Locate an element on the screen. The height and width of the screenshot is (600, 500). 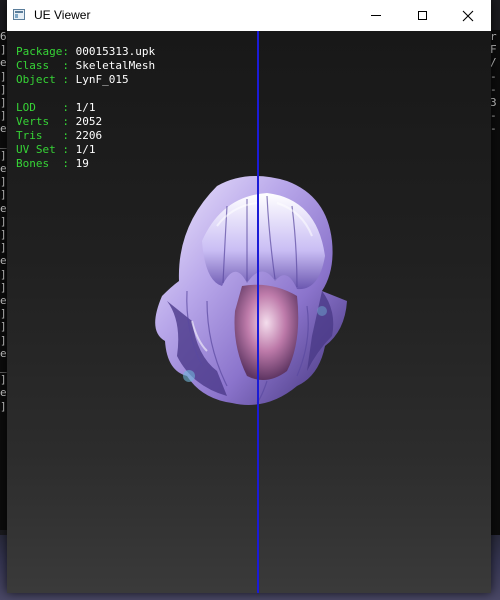
info-value: 00015313.upk is located at coordinates (115, 51).